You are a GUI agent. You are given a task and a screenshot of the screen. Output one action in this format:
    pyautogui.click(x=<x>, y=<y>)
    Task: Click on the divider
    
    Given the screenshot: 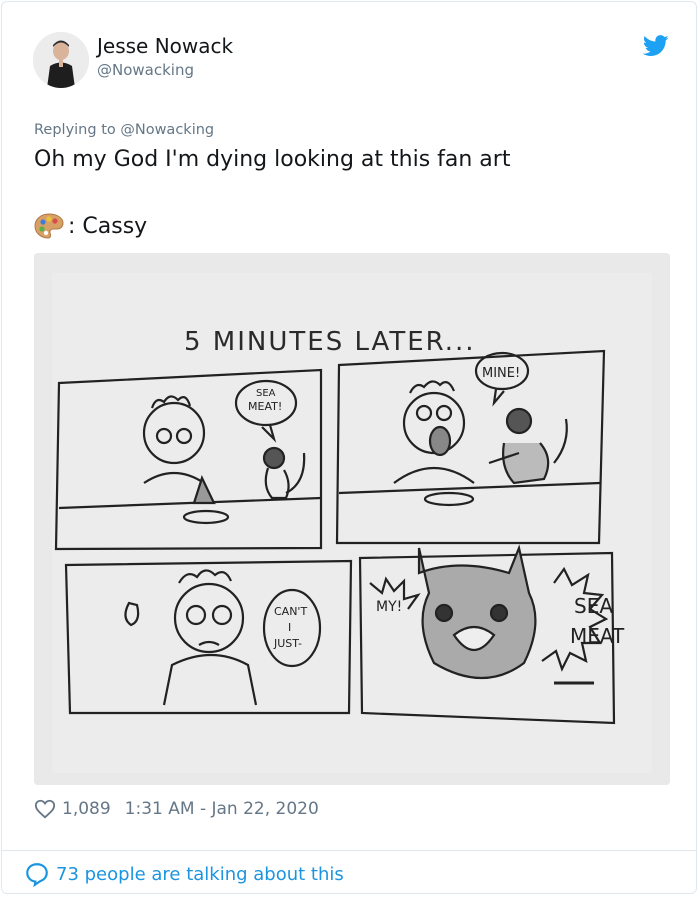 What is the action you would take?
    pyautogui.click(x=349, y=850)
    